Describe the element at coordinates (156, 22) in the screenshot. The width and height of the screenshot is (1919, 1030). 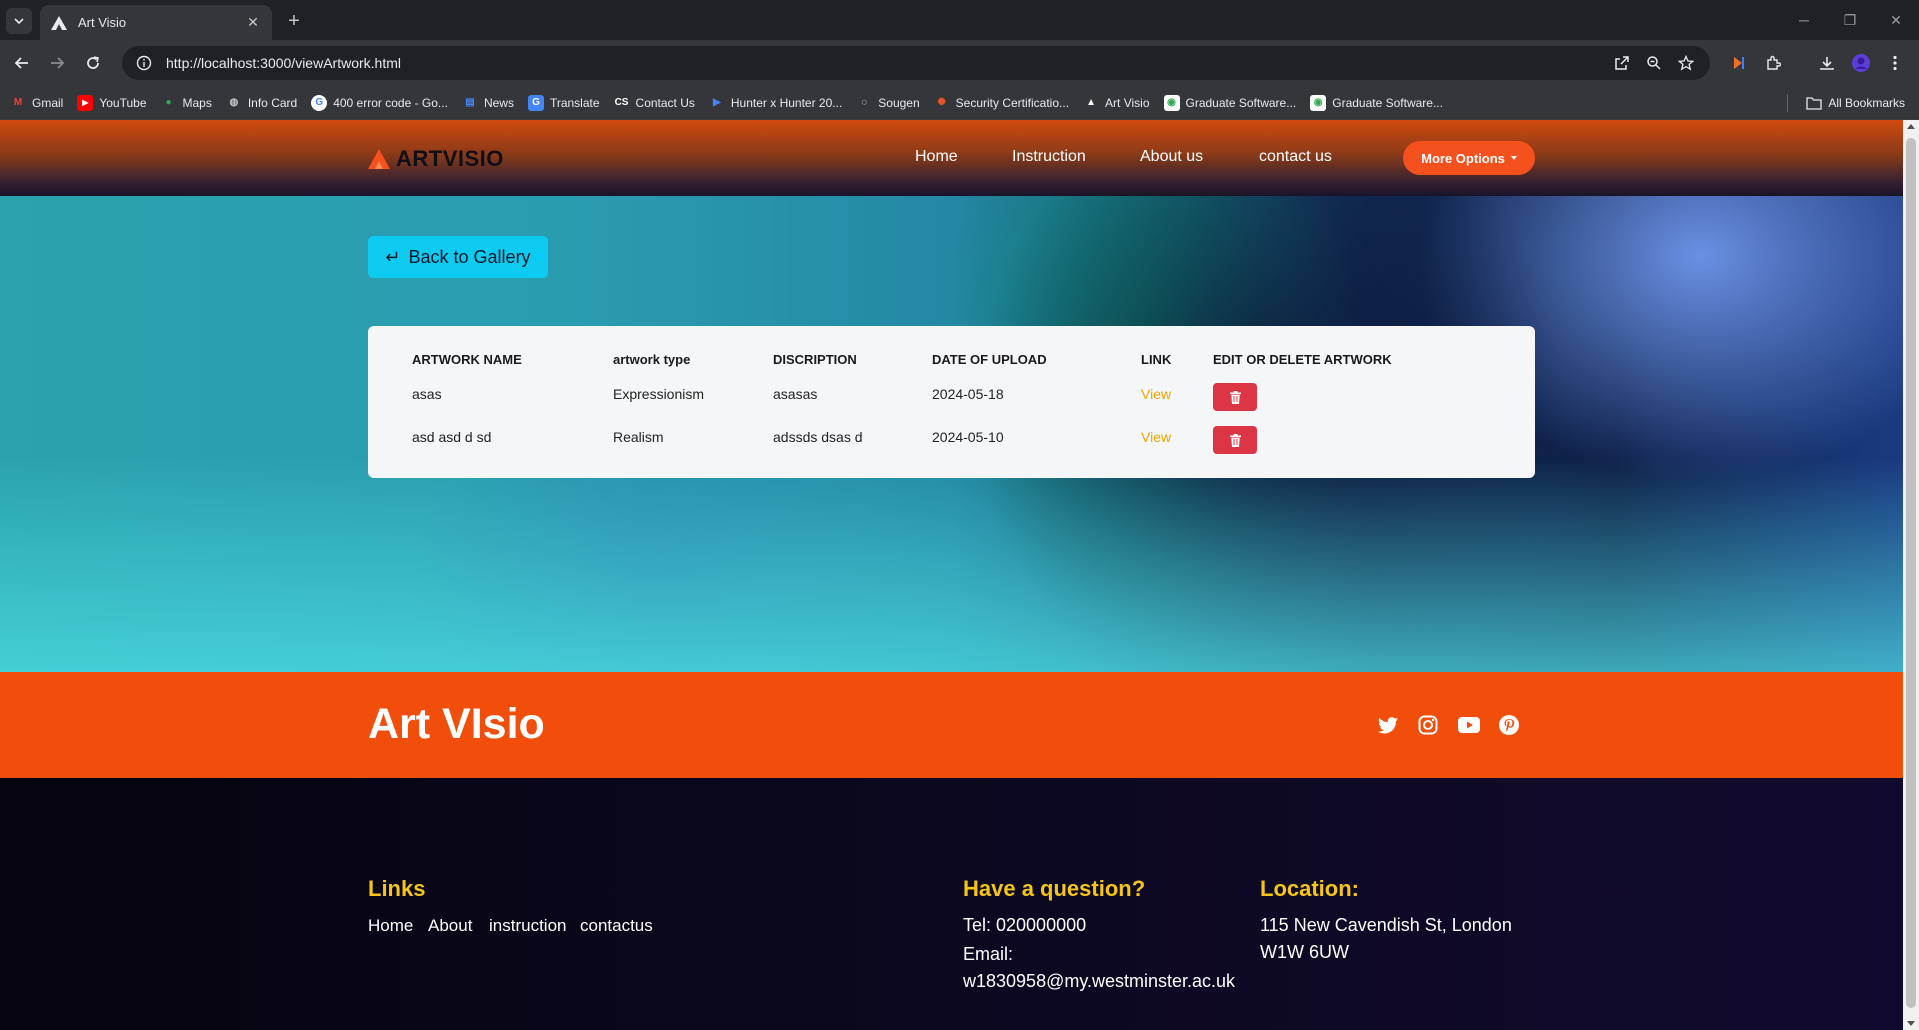
I see `browser-tab-active: Art Visio ✕` at that location.